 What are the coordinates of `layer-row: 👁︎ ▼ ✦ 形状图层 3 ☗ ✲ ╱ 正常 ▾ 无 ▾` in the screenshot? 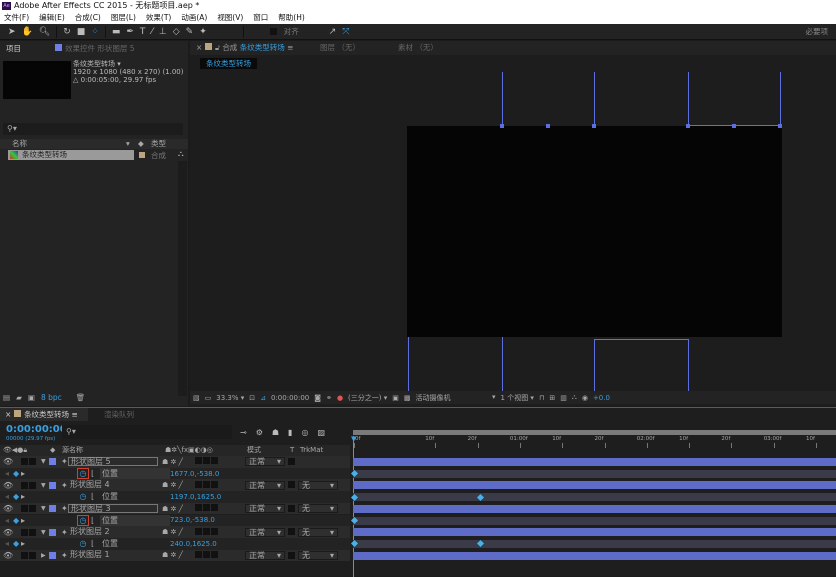 It's located at (175, 508).